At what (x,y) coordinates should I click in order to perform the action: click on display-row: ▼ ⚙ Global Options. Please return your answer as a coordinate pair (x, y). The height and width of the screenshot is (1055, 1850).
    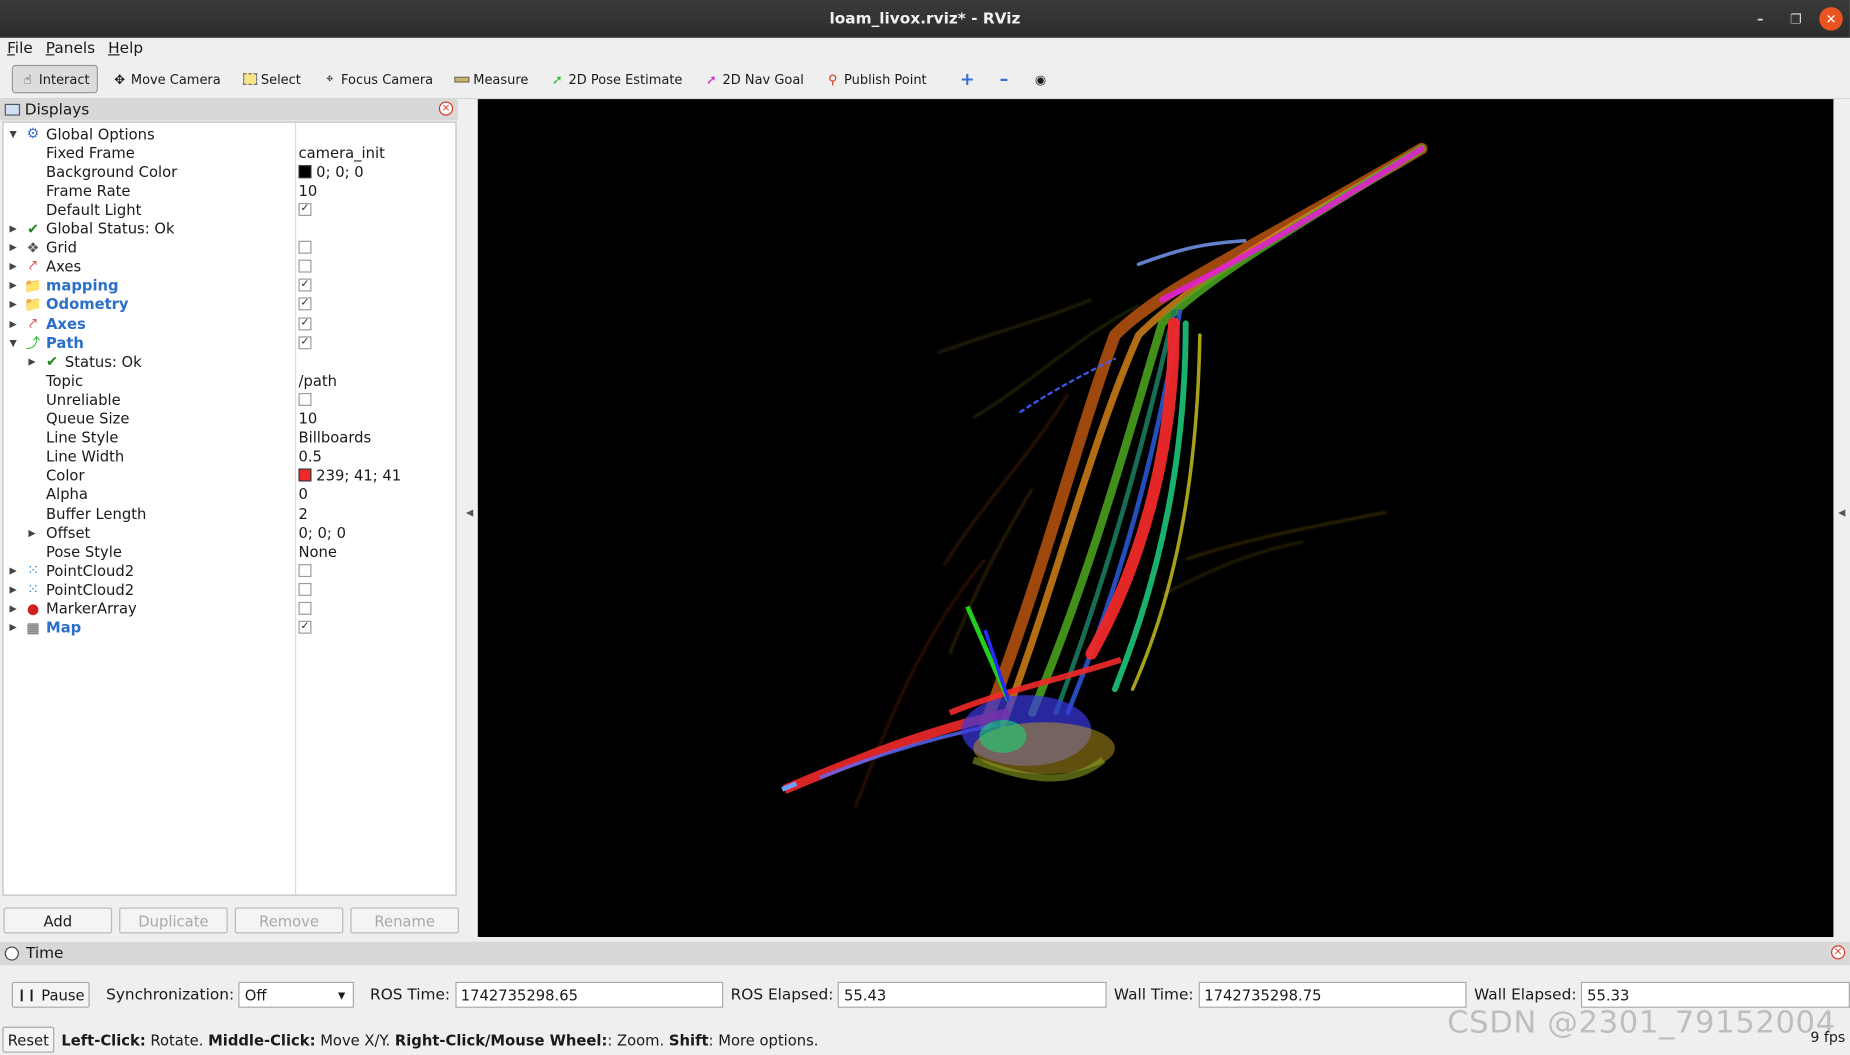
    Looking at the image, I should click on (230, 133).